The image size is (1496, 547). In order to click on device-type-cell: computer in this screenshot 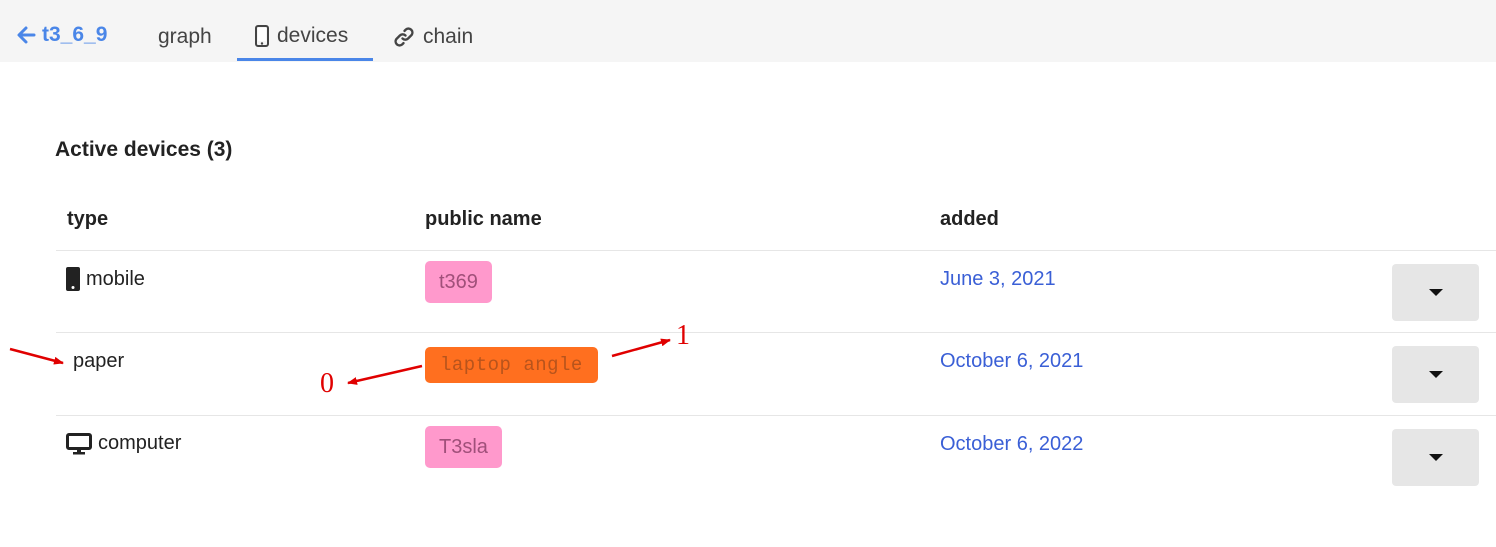, I will do `click(123, 443)`.